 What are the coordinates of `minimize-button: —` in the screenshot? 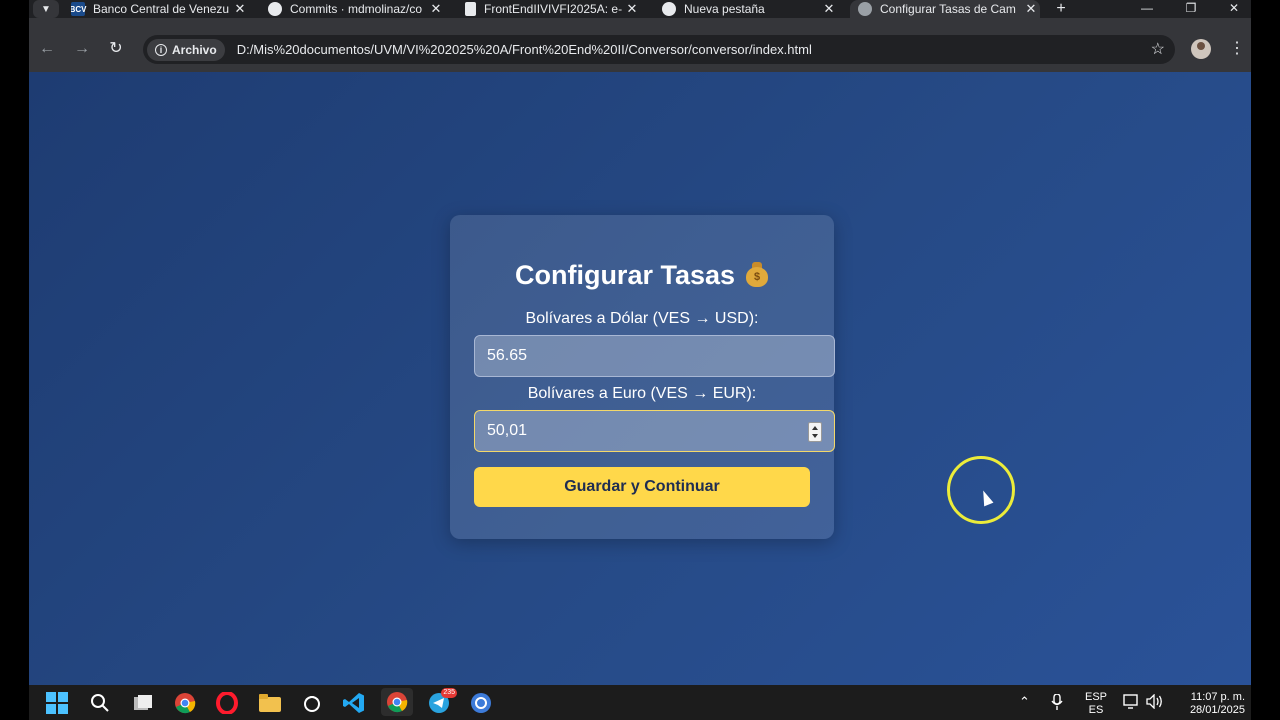 It's located at (1147, 9).